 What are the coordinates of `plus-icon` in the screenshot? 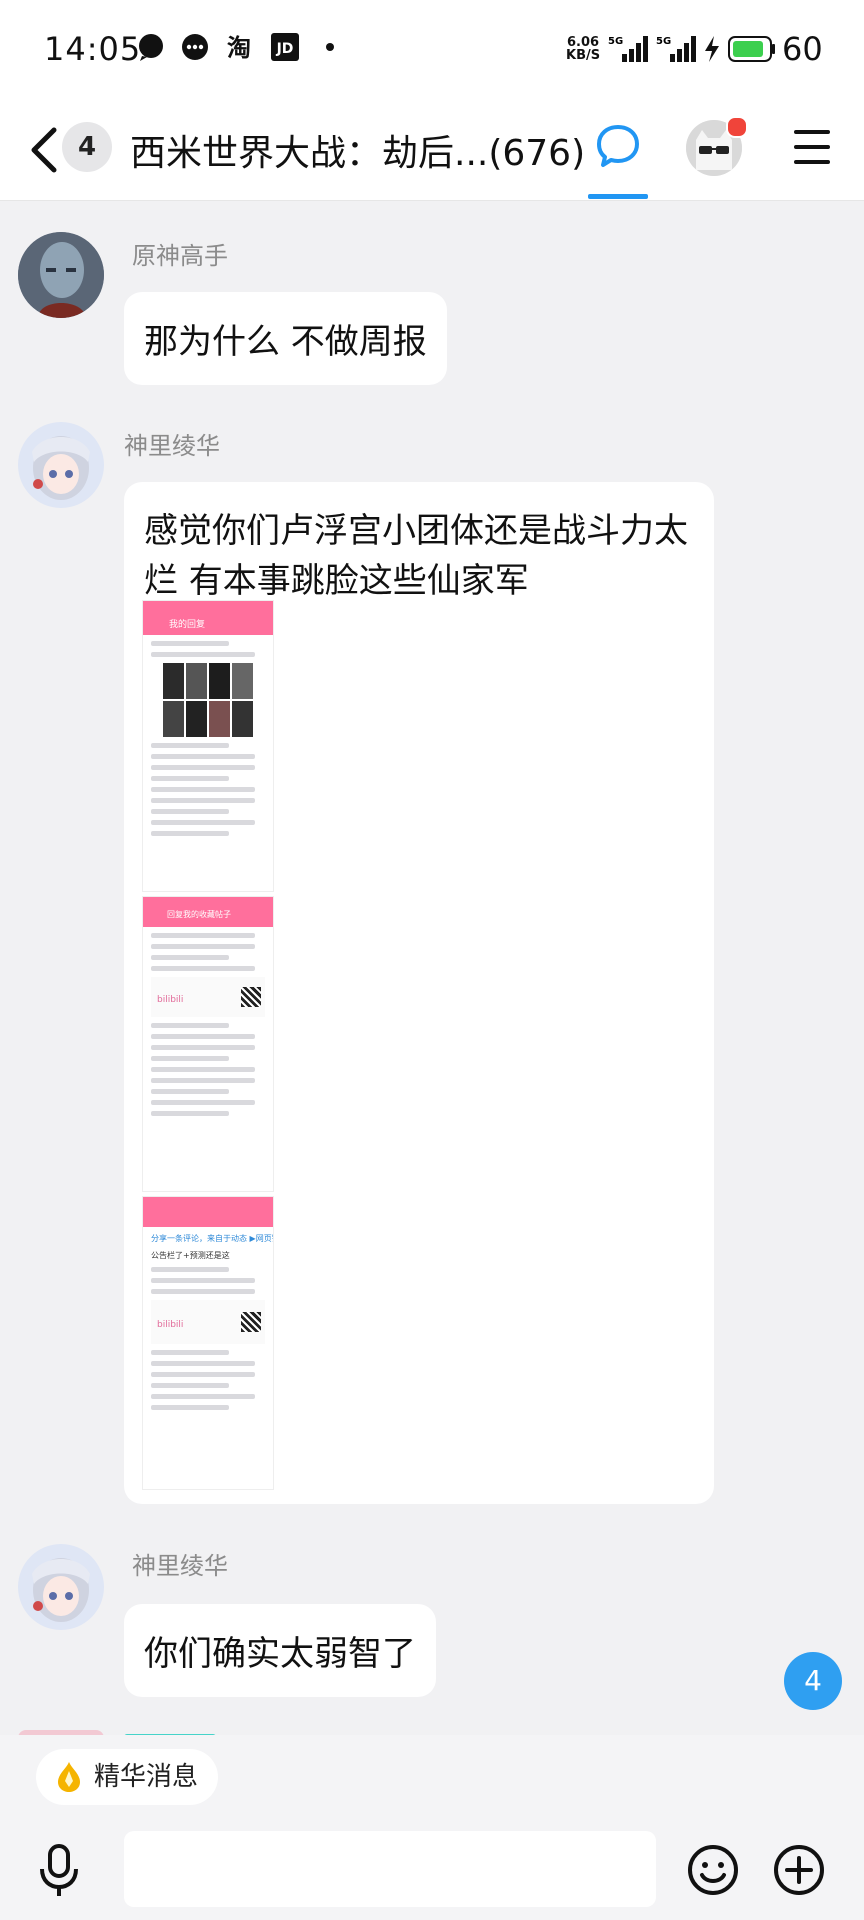 It's located at (799, 1870).